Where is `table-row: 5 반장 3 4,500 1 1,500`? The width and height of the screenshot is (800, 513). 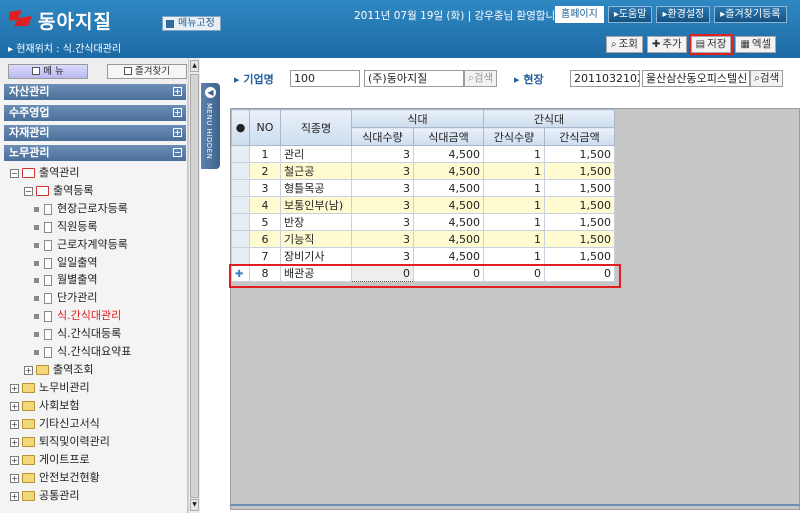 table-row: 5 반장 3 4,500 1 1,500 is located at coordinates (423, 222).